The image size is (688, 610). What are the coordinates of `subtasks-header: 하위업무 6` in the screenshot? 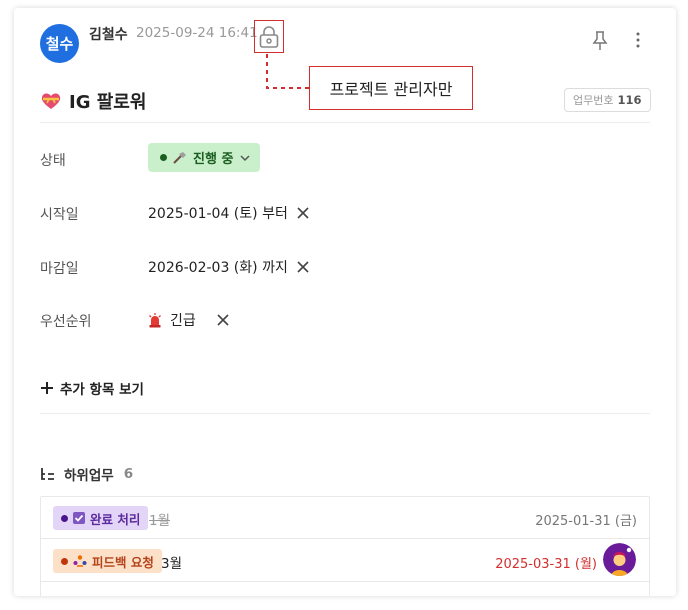 It's located at (86, 474).